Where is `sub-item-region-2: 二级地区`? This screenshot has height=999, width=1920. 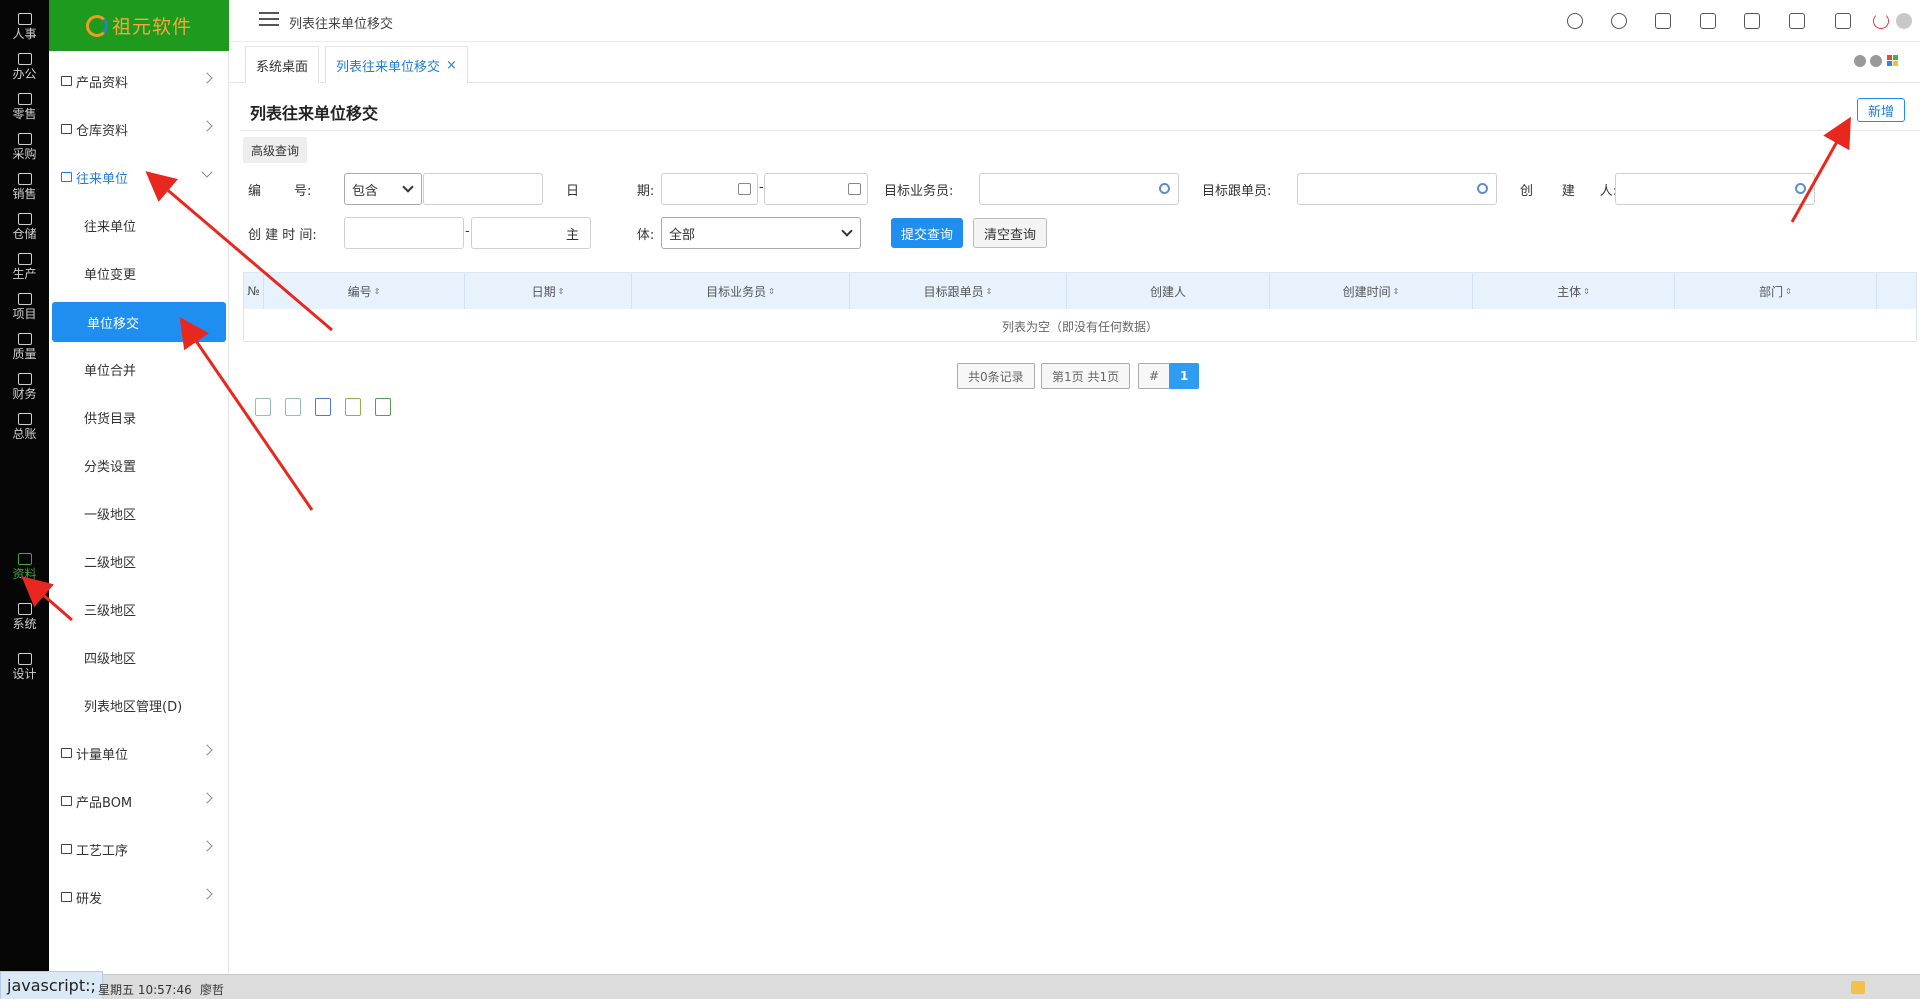 sub-item-region-2: 二级地区 is located at coordinates (139, 561).